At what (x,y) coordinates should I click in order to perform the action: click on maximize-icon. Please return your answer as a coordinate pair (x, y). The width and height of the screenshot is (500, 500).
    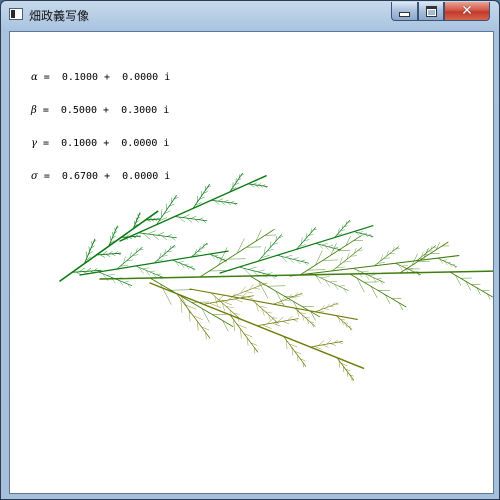
    Looking at the image, I should click on (431, 11).